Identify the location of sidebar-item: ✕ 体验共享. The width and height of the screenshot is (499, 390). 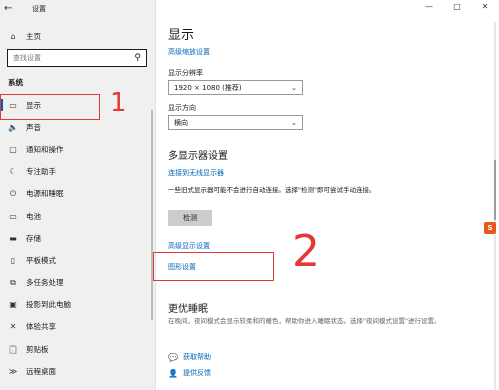
(77, 327).